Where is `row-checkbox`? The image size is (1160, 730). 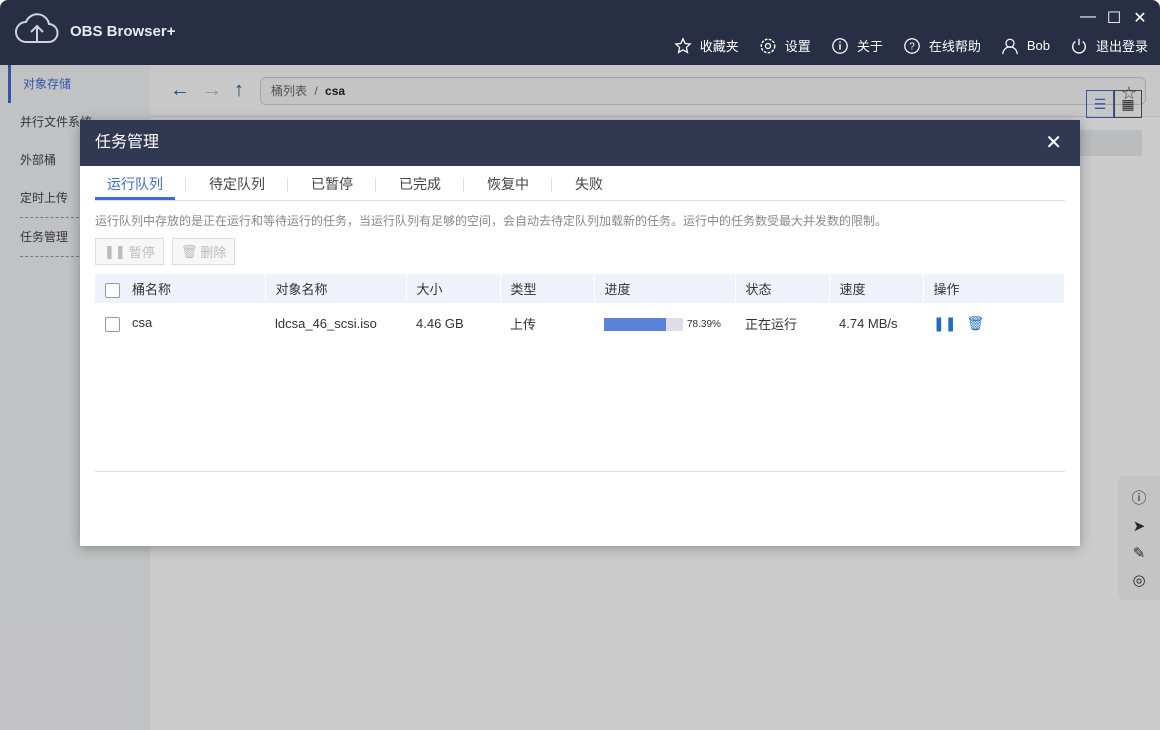
row-checkbox is located at coordinates (112, 324).